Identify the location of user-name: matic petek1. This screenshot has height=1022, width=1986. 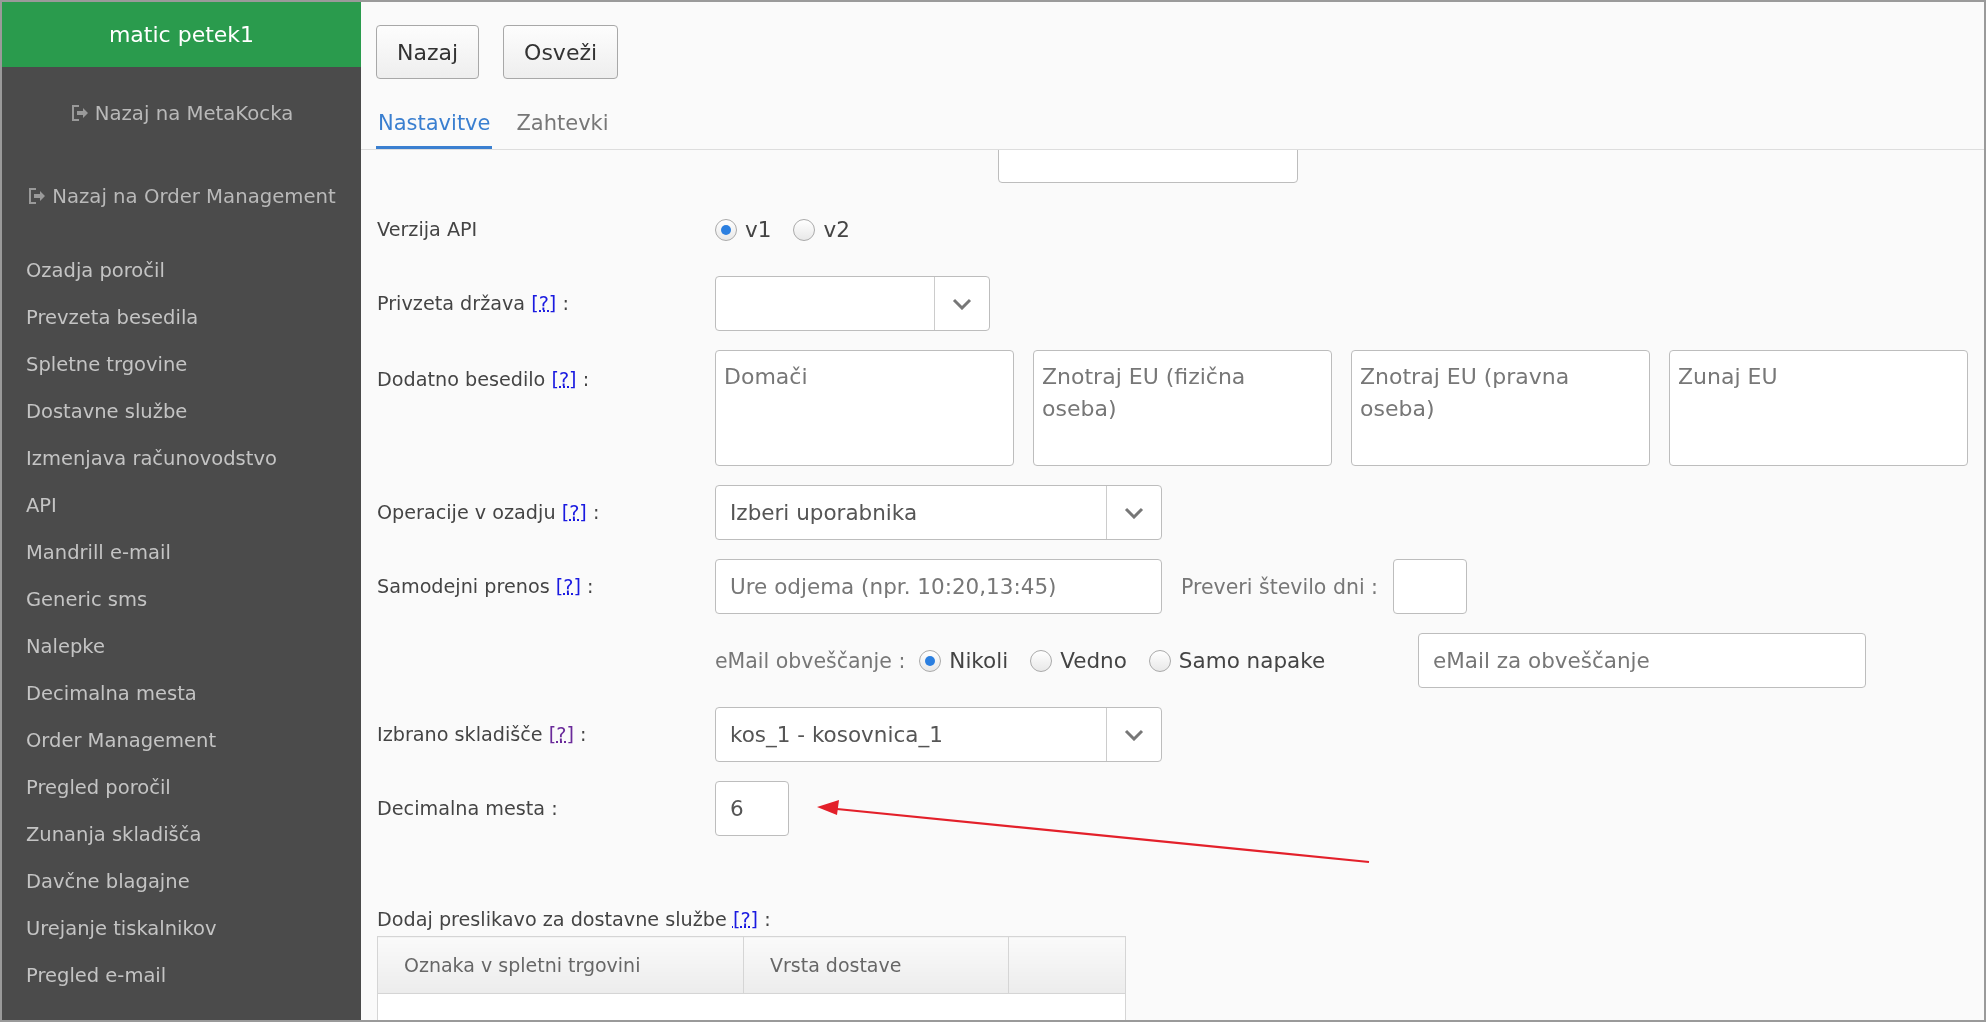
(181, 34).